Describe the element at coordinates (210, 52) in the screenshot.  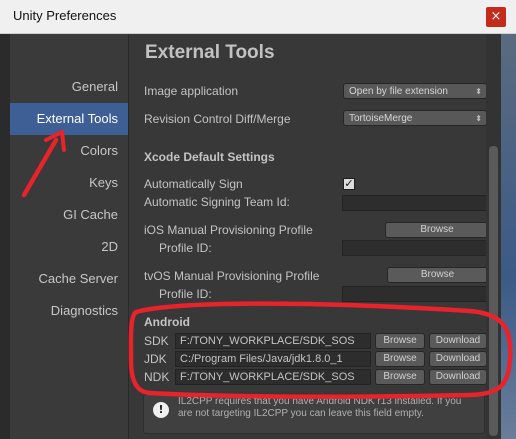
I see `page-title: External Tools` at that location.